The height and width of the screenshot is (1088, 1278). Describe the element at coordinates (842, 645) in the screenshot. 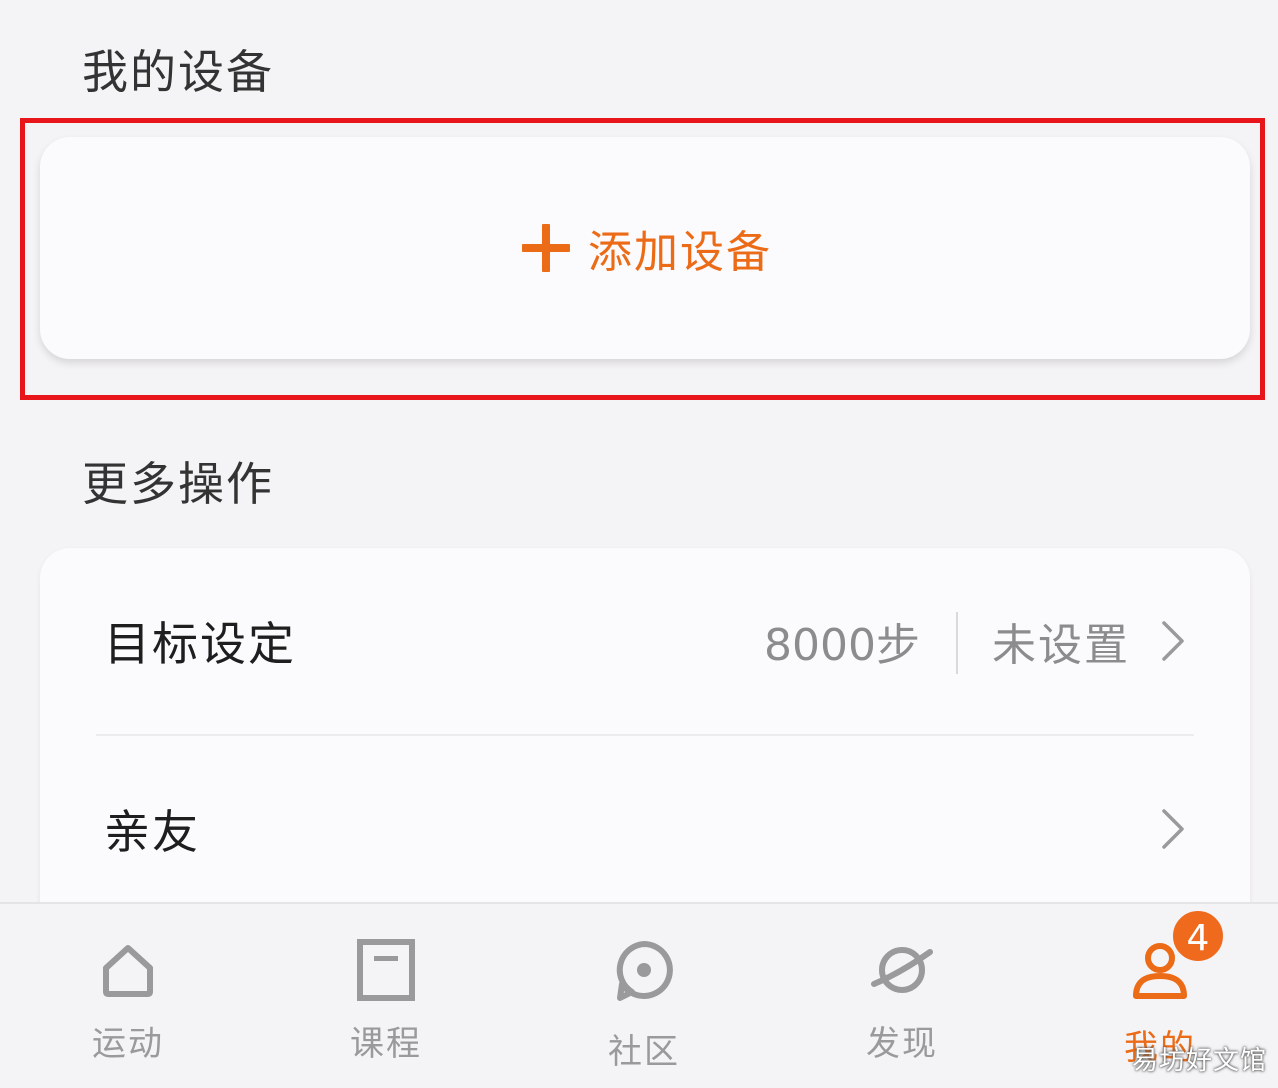

I see `goal-steps-value: 8000步` at that location.